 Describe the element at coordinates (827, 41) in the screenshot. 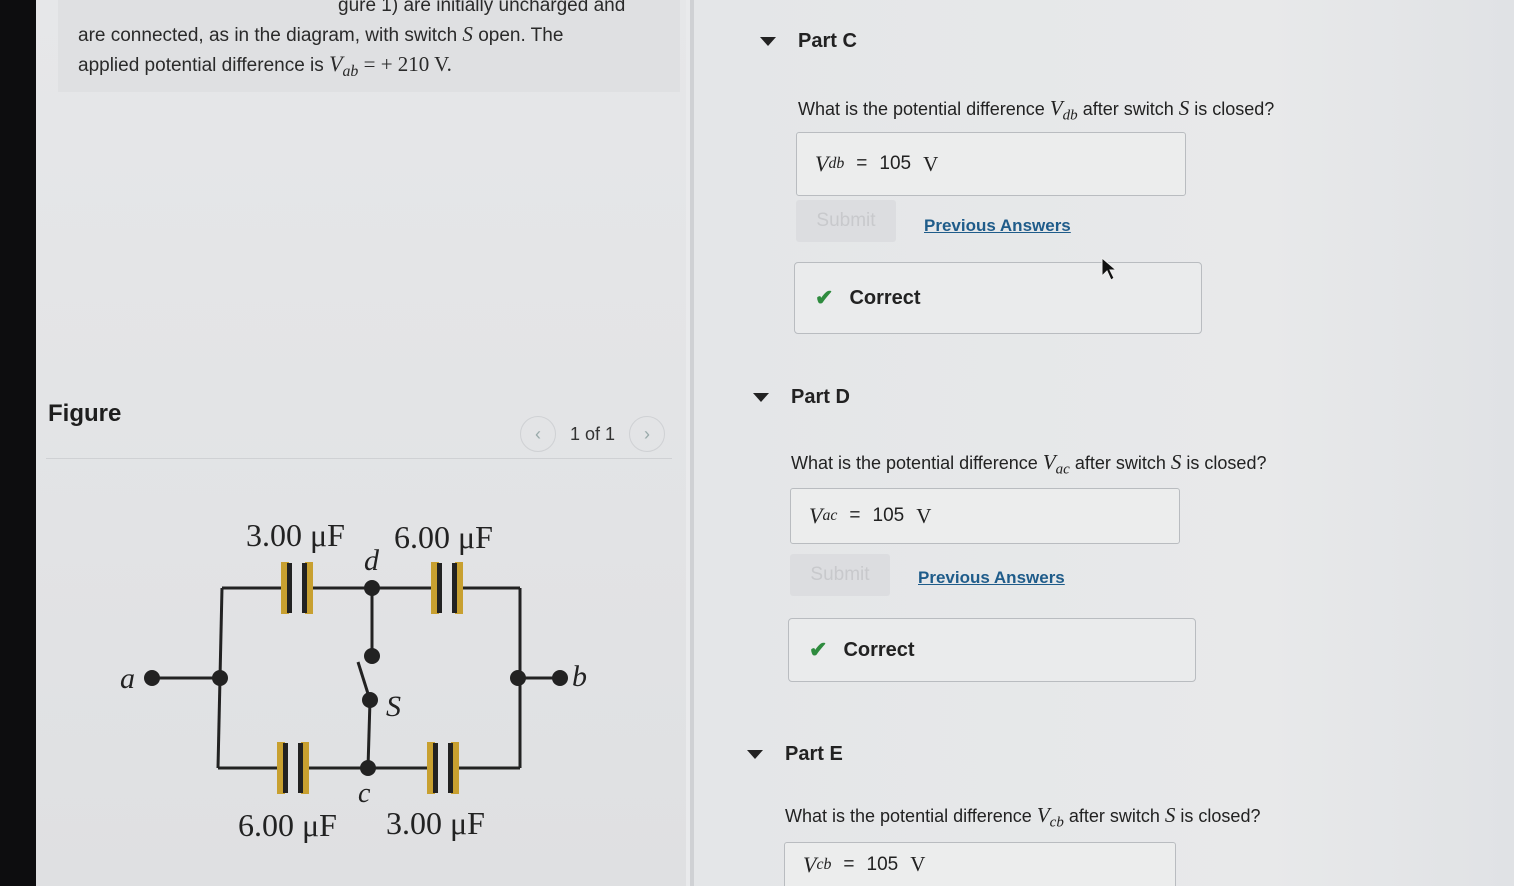

I see `part-c-title: Part C` at that location.